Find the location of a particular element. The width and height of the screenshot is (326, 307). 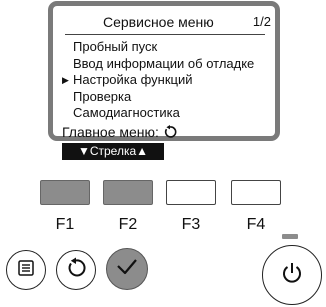

menu-item-function-setting: ▶ Настройка функций is located at coordinates (168, 80).